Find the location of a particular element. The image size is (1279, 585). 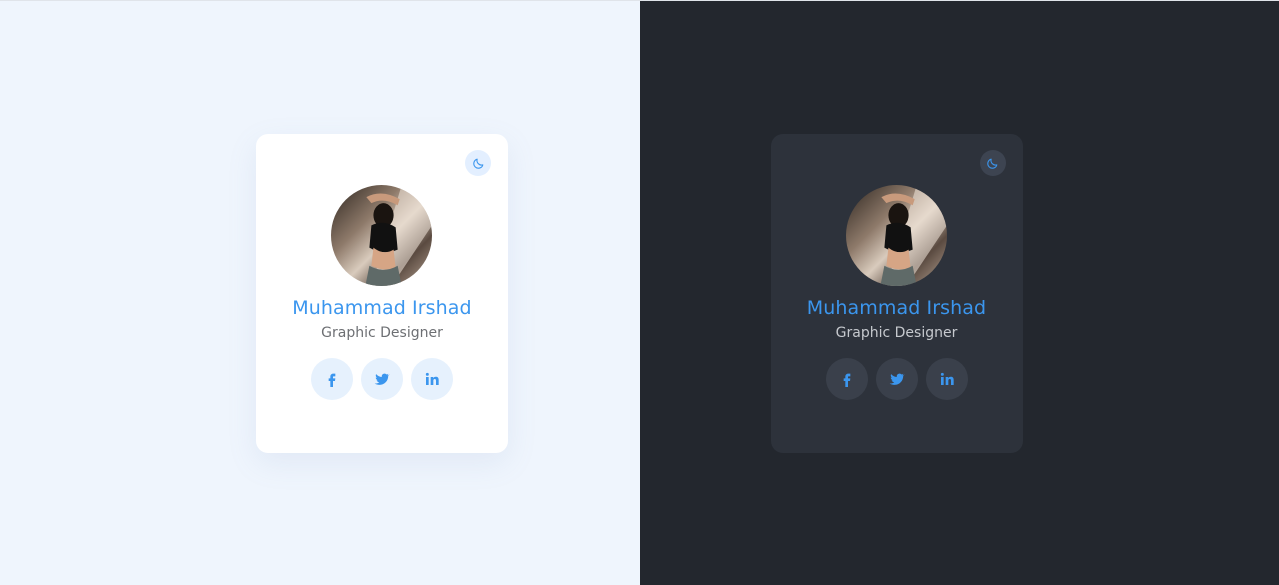

top-border is located at coordinates (639, 0).